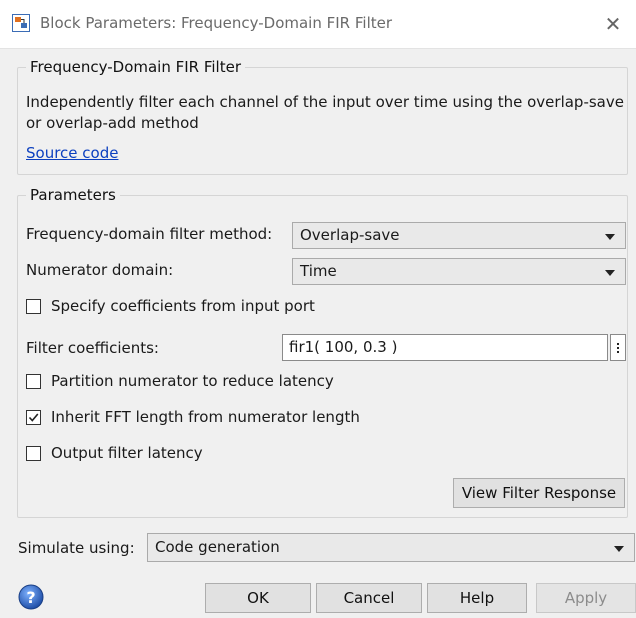  I want to click on output-latency-label: Output filter latency, so click(127, 453).